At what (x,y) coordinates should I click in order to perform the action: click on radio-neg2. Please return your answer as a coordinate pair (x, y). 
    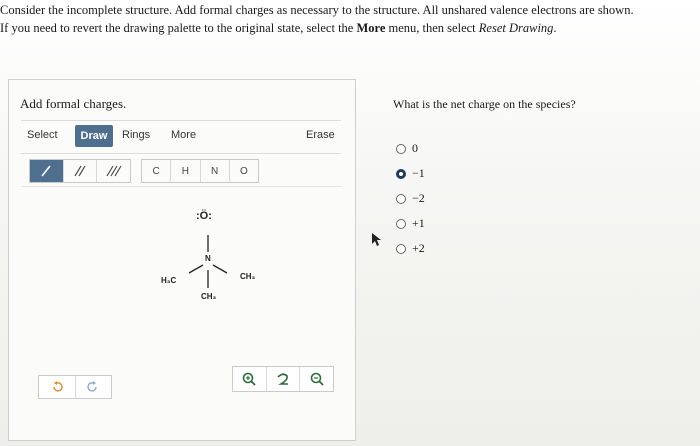
    Looking at the image, I should click on (401, 198).